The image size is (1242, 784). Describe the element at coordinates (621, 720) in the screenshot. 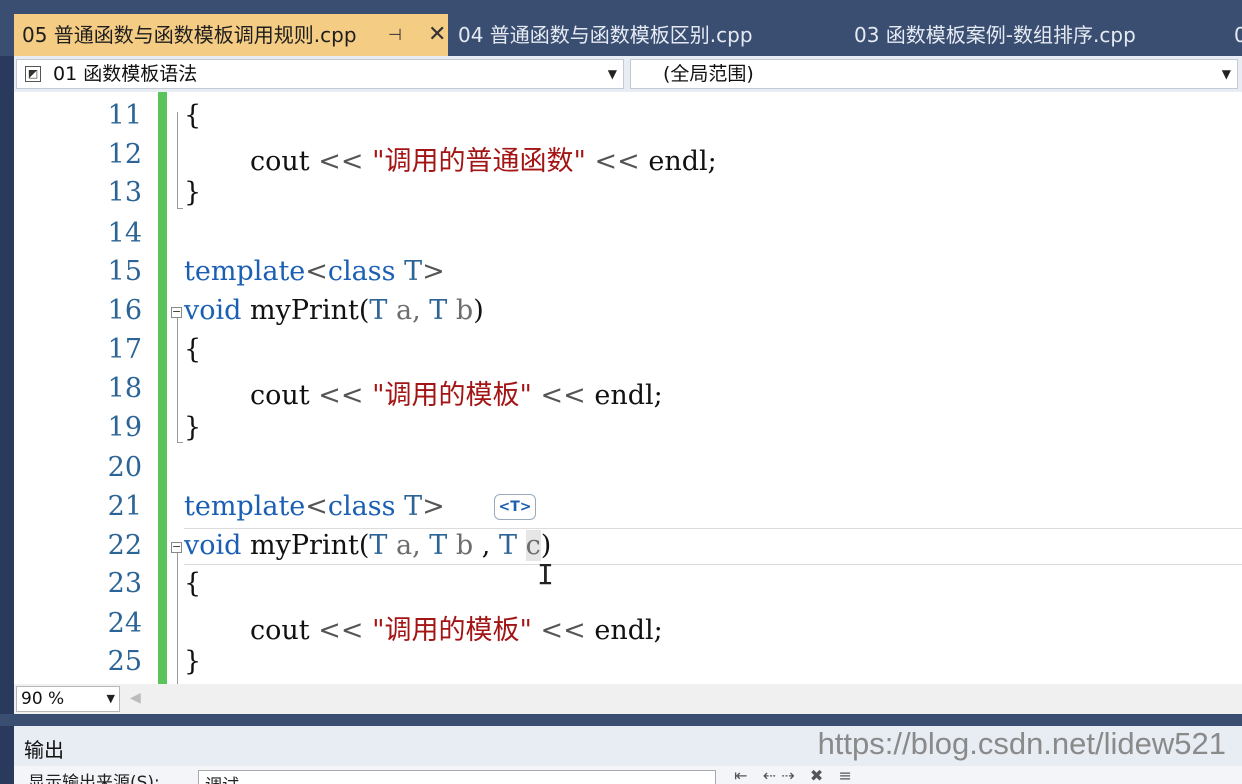

I see `panel-splitter` at that location.